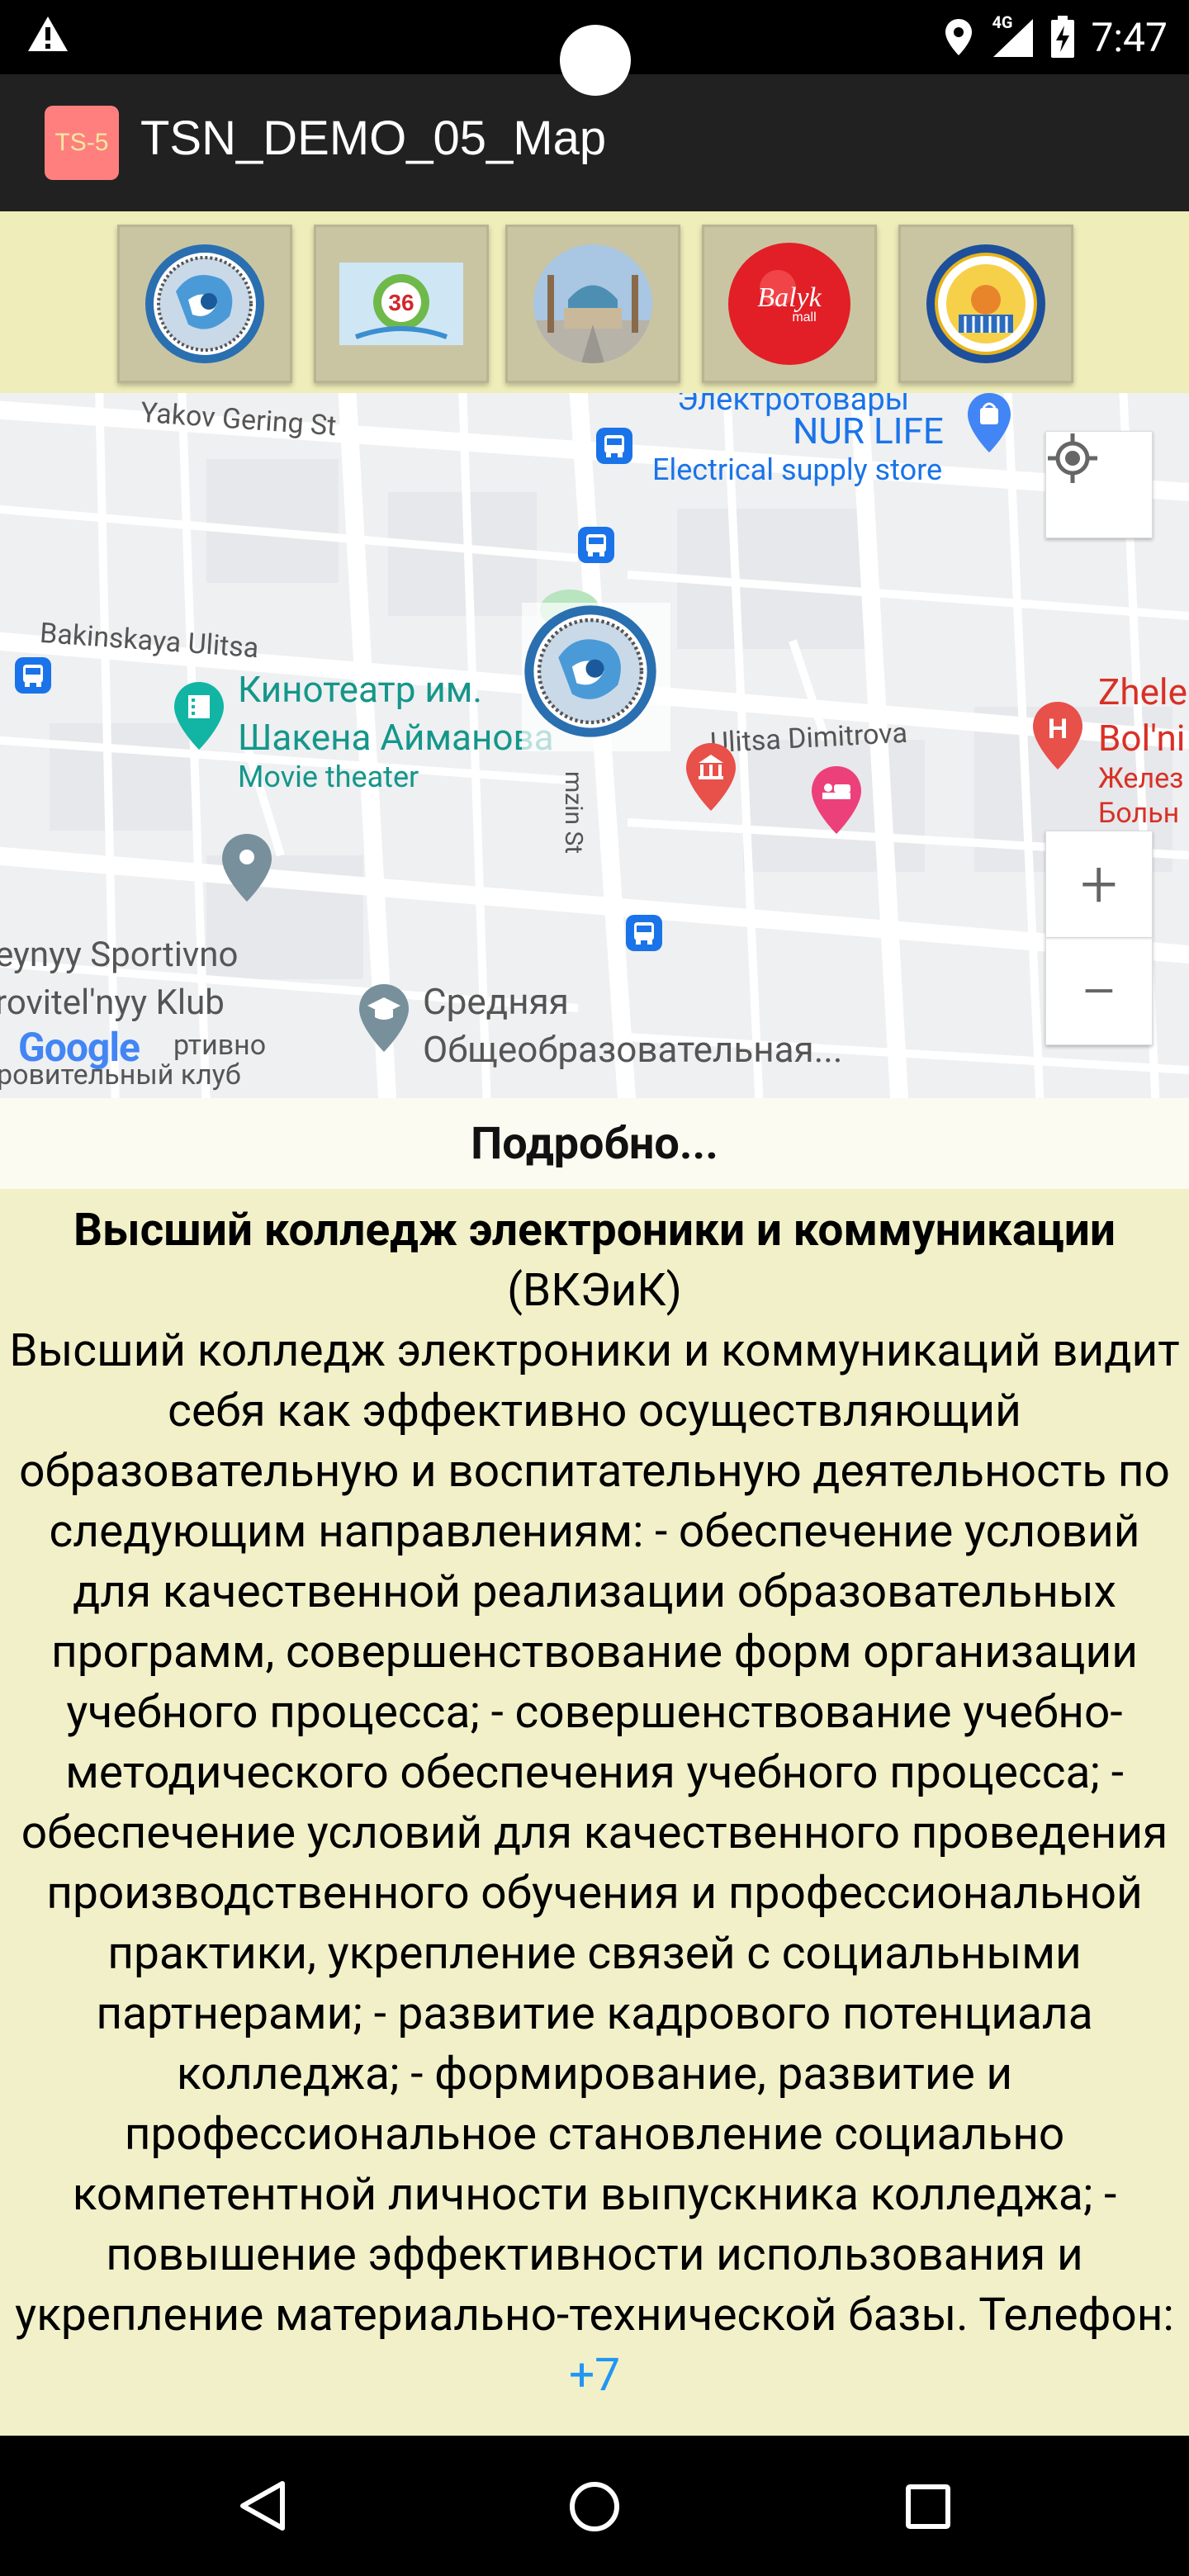  Describe the element at coordinates (82, 143) in the screenshot. I see `app-icon: TS-5` at that location.